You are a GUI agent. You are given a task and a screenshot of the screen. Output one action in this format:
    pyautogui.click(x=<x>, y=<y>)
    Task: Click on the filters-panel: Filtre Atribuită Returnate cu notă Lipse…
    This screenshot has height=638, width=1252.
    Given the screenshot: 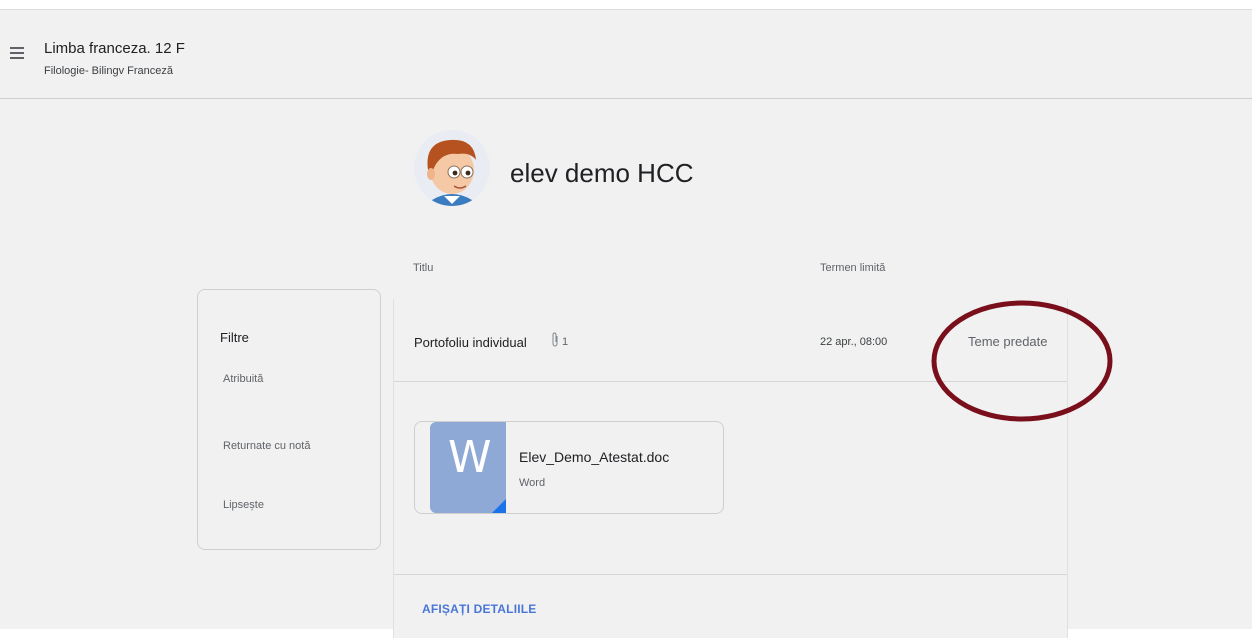 What is the action you would take?
    pyautogui.click(x=289, y=419)
    